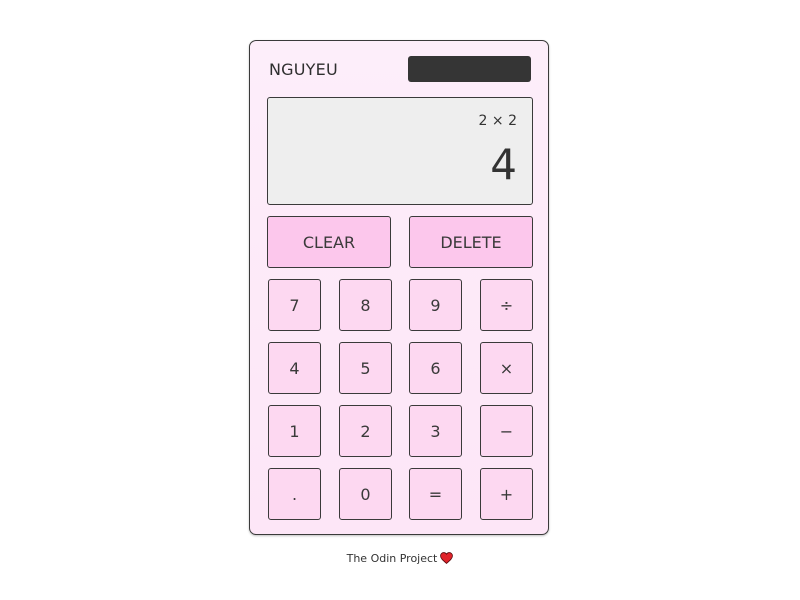 The width and height of the screenshot is (800, 600). Describe the element at coordinates (294, 368) in the screenshot. I see `key-4: 4` at that location.